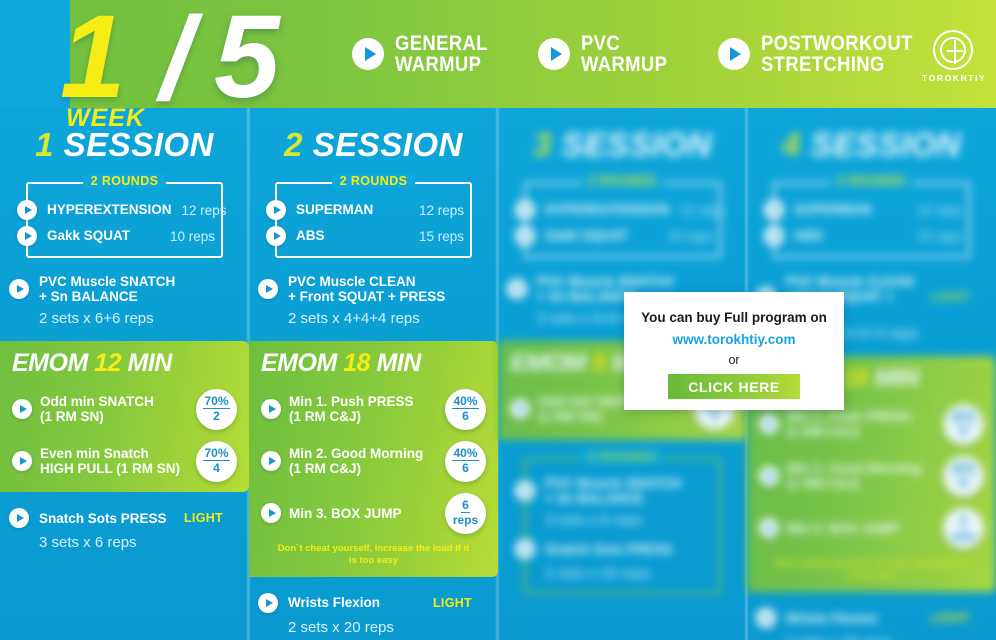 This screenshot has height=640, width=996. Describe the element at coordinates (953, 50) in the screenshot. I see `torokhtiy-monogram-icon` at that location.